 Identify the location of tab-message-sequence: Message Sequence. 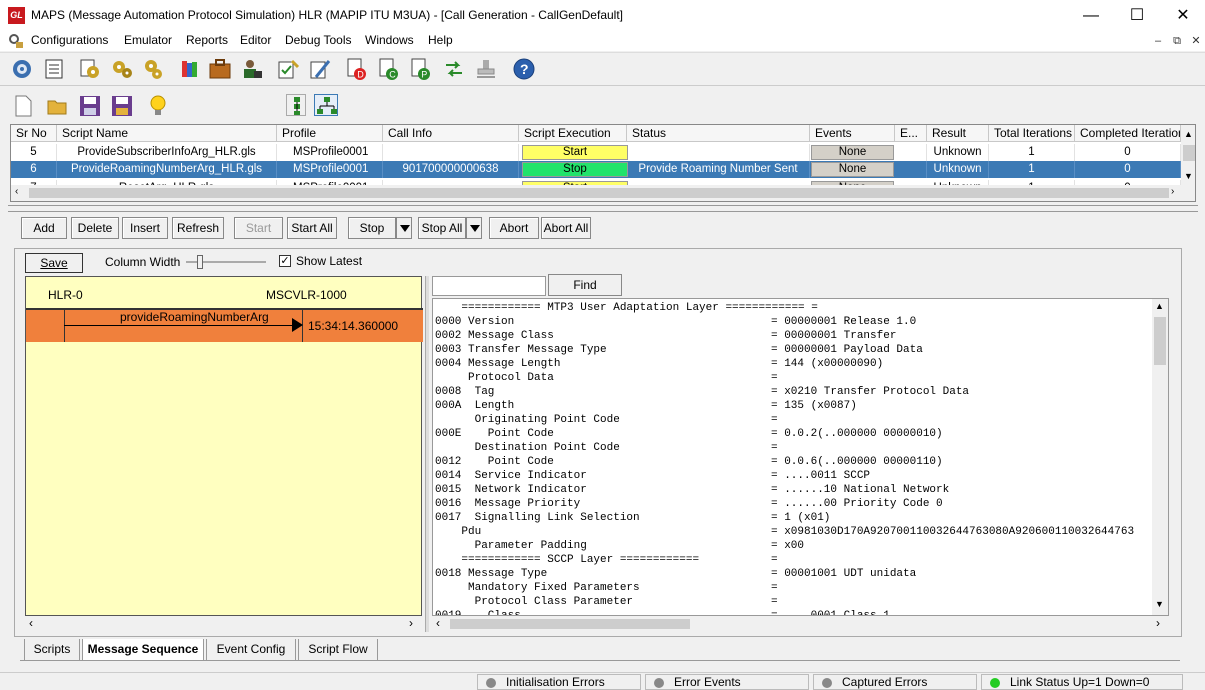
(143, 650).